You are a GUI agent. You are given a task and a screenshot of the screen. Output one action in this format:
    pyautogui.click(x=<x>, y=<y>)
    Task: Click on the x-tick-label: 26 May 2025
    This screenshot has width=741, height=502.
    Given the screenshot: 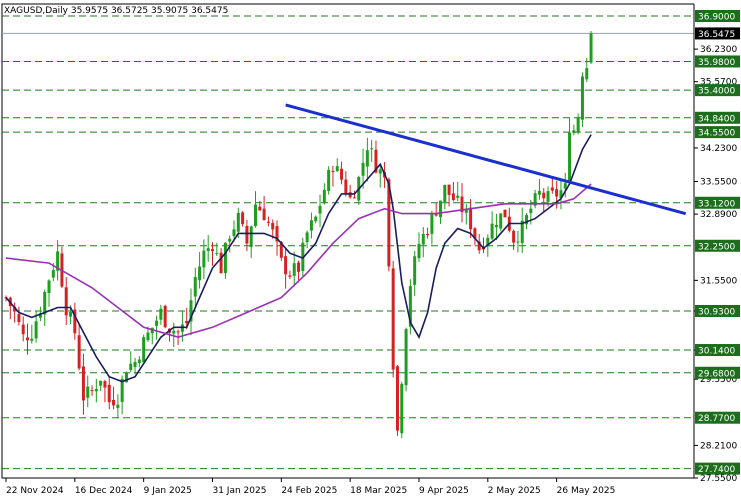 What is the action you would take?
    pyautogui.click(x=586, y=491)
    